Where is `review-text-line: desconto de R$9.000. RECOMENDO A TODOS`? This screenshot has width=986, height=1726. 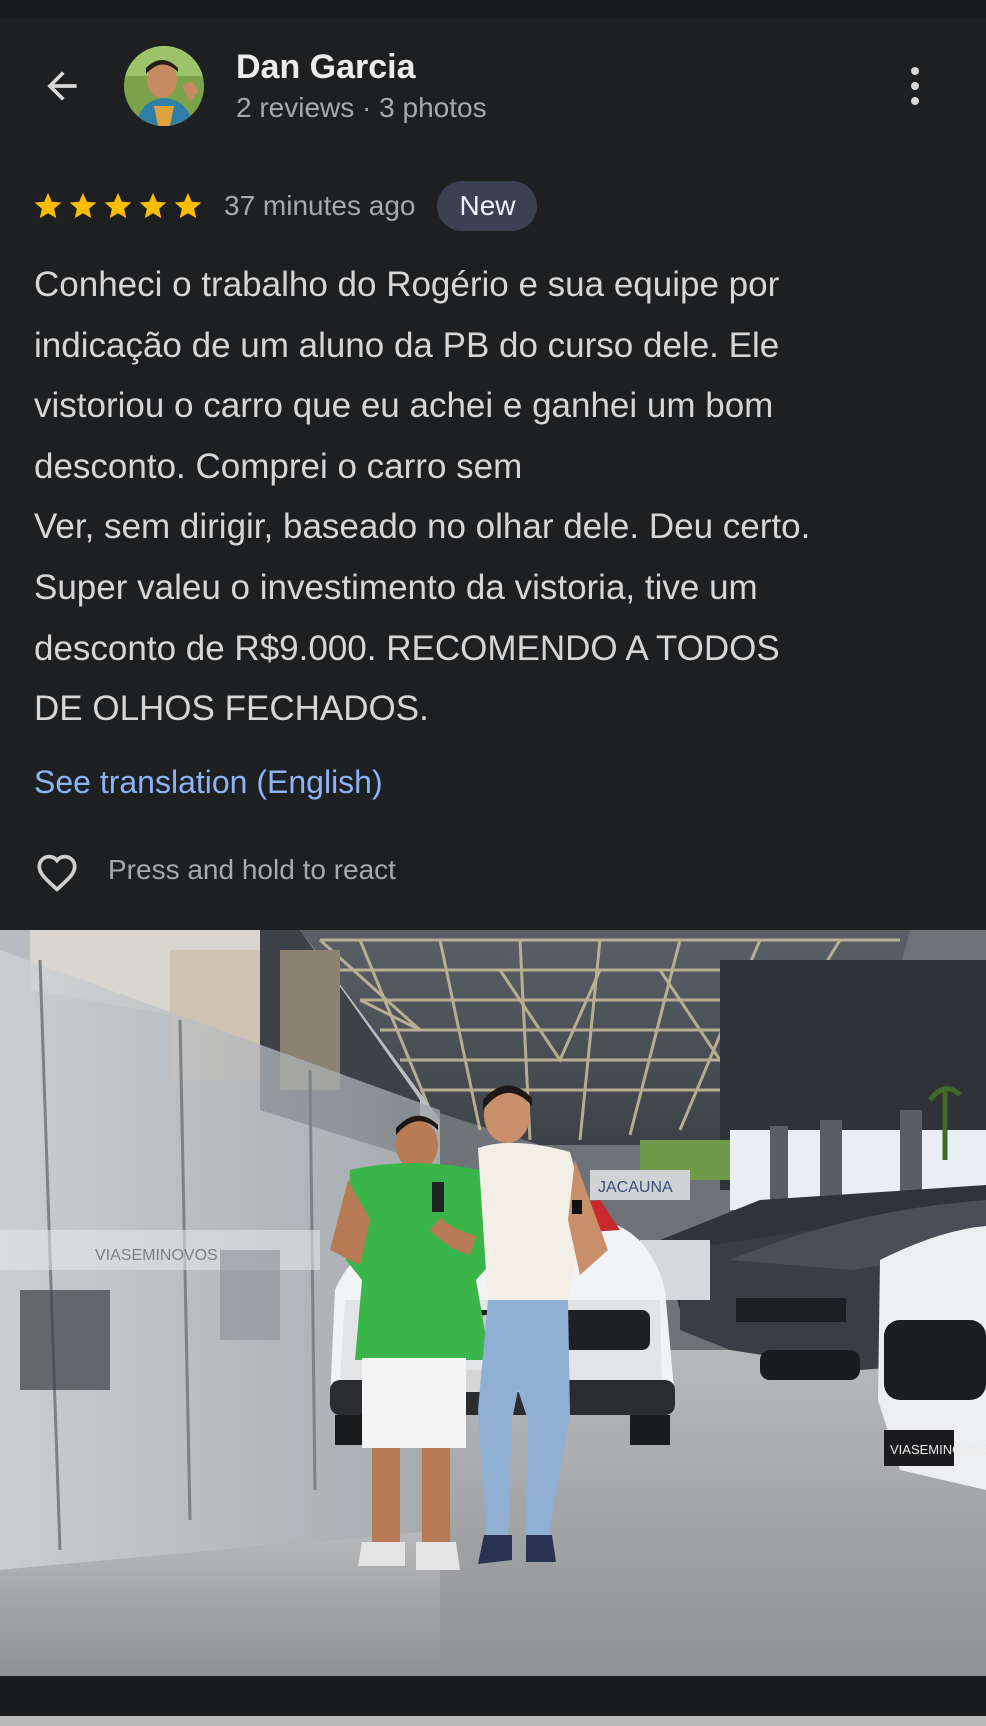
review-text-line: desconto de R$9.000. RECOMENDO A TODOS is located at coordinates (407, 648).